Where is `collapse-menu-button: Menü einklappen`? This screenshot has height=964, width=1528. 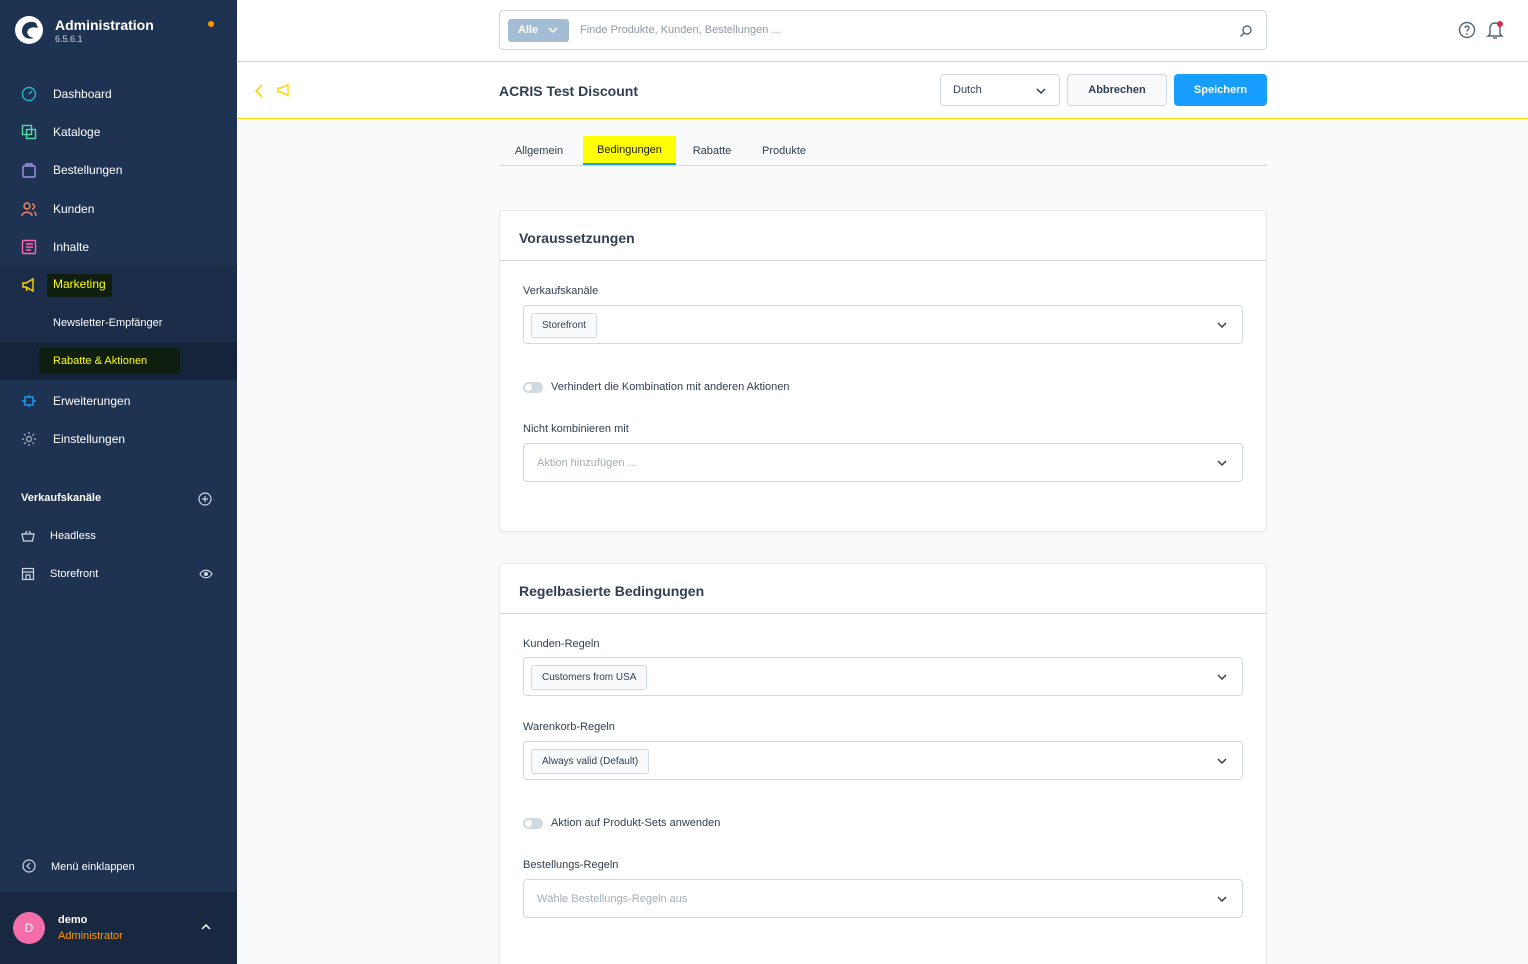
collapse-menu-button: Menü einklappen is located at coordinates (118, 867).